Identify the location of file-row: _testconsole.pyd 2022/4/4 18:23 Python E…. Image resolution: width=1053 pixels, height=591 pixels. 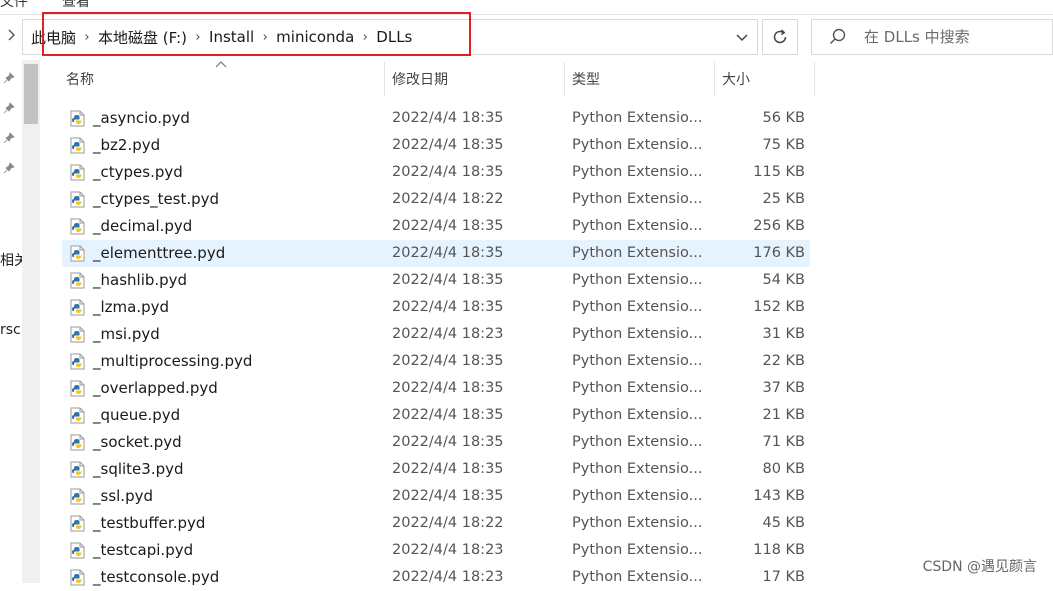
(436, 577).